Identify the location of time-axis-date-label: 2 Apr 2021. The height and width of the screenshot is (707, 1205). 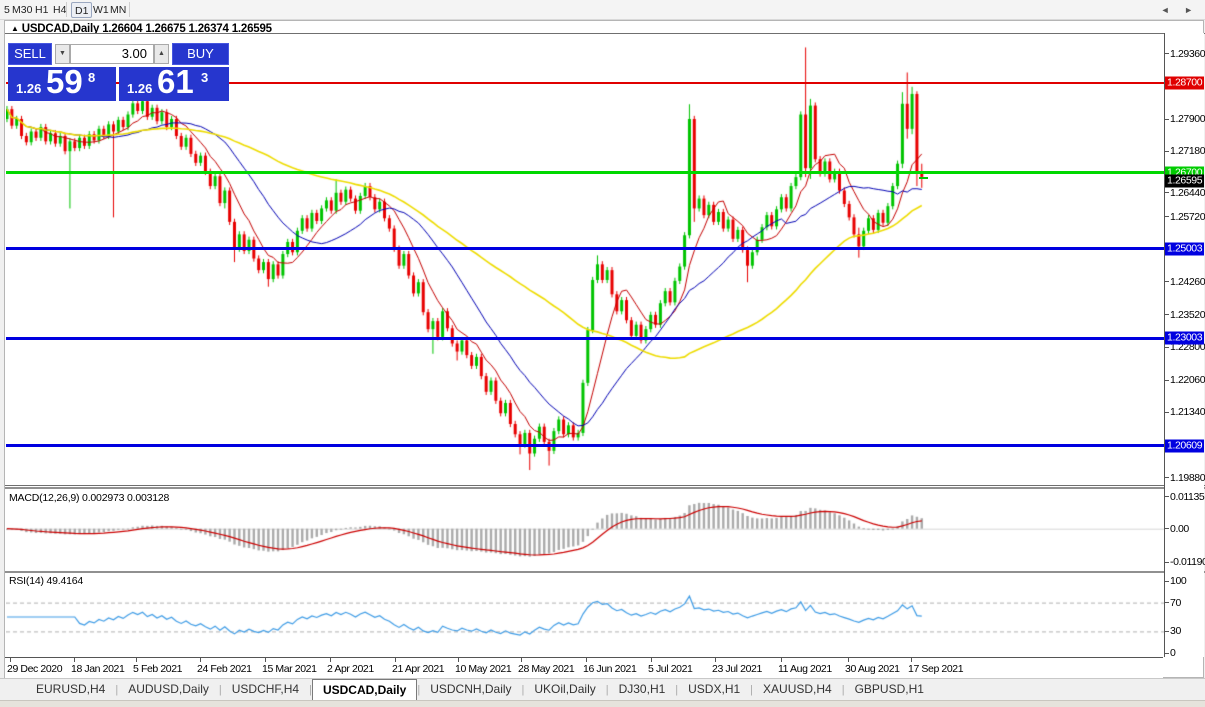
(350, 669).